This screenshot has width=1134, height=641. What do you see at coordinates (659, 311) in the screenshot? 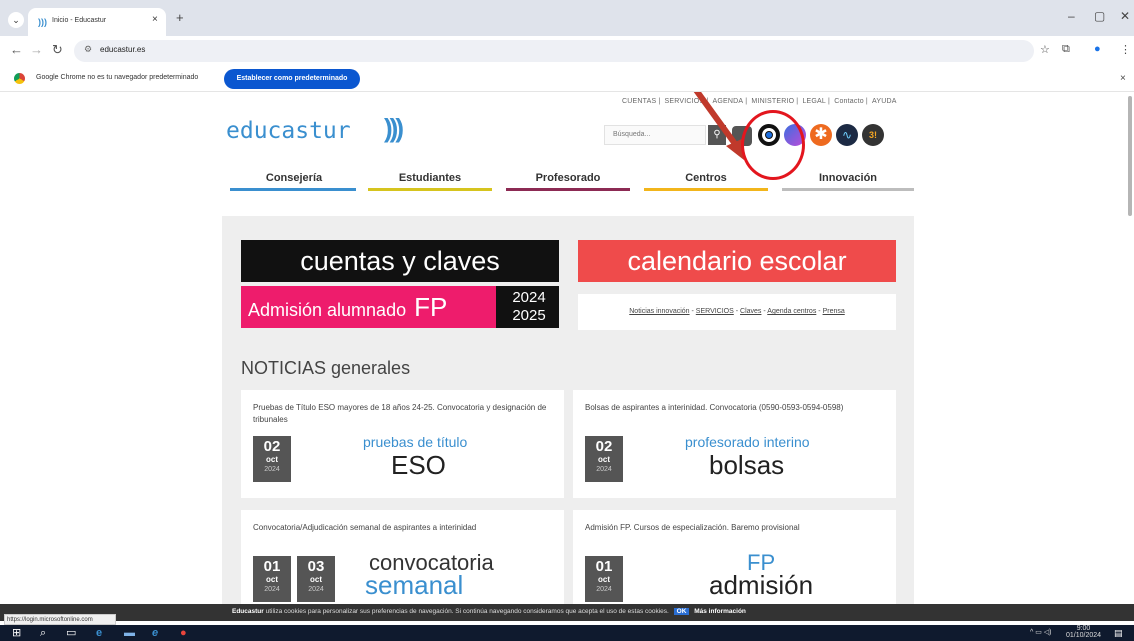
I see `link-noticias-innovacion: Noticias innovación` at bounding box center [659, 311].